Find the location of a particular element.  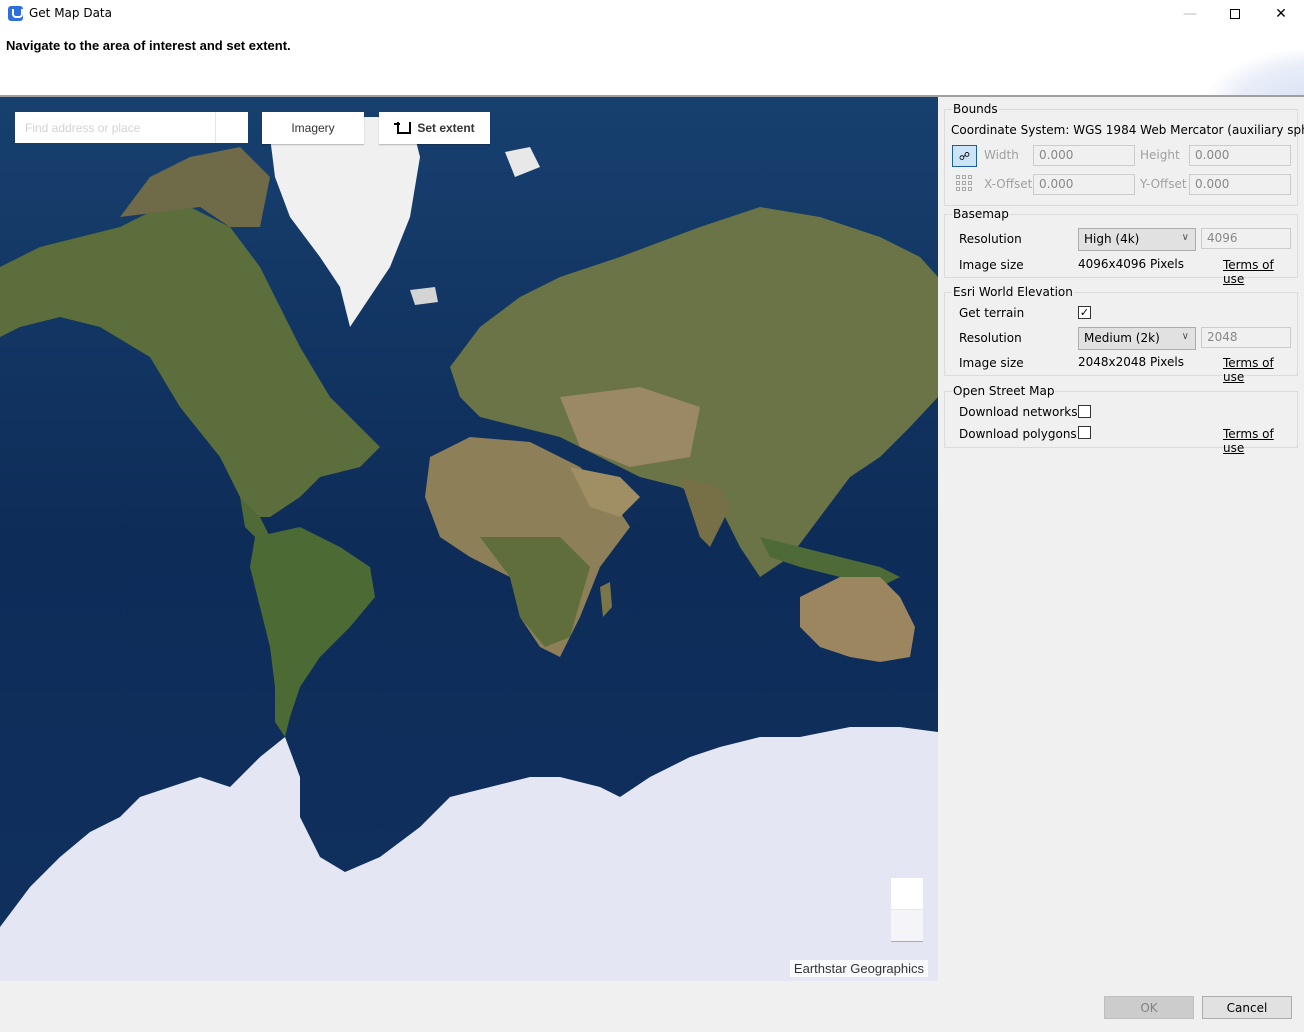

close-button: ✕ is located at coordinates (1281, 14).